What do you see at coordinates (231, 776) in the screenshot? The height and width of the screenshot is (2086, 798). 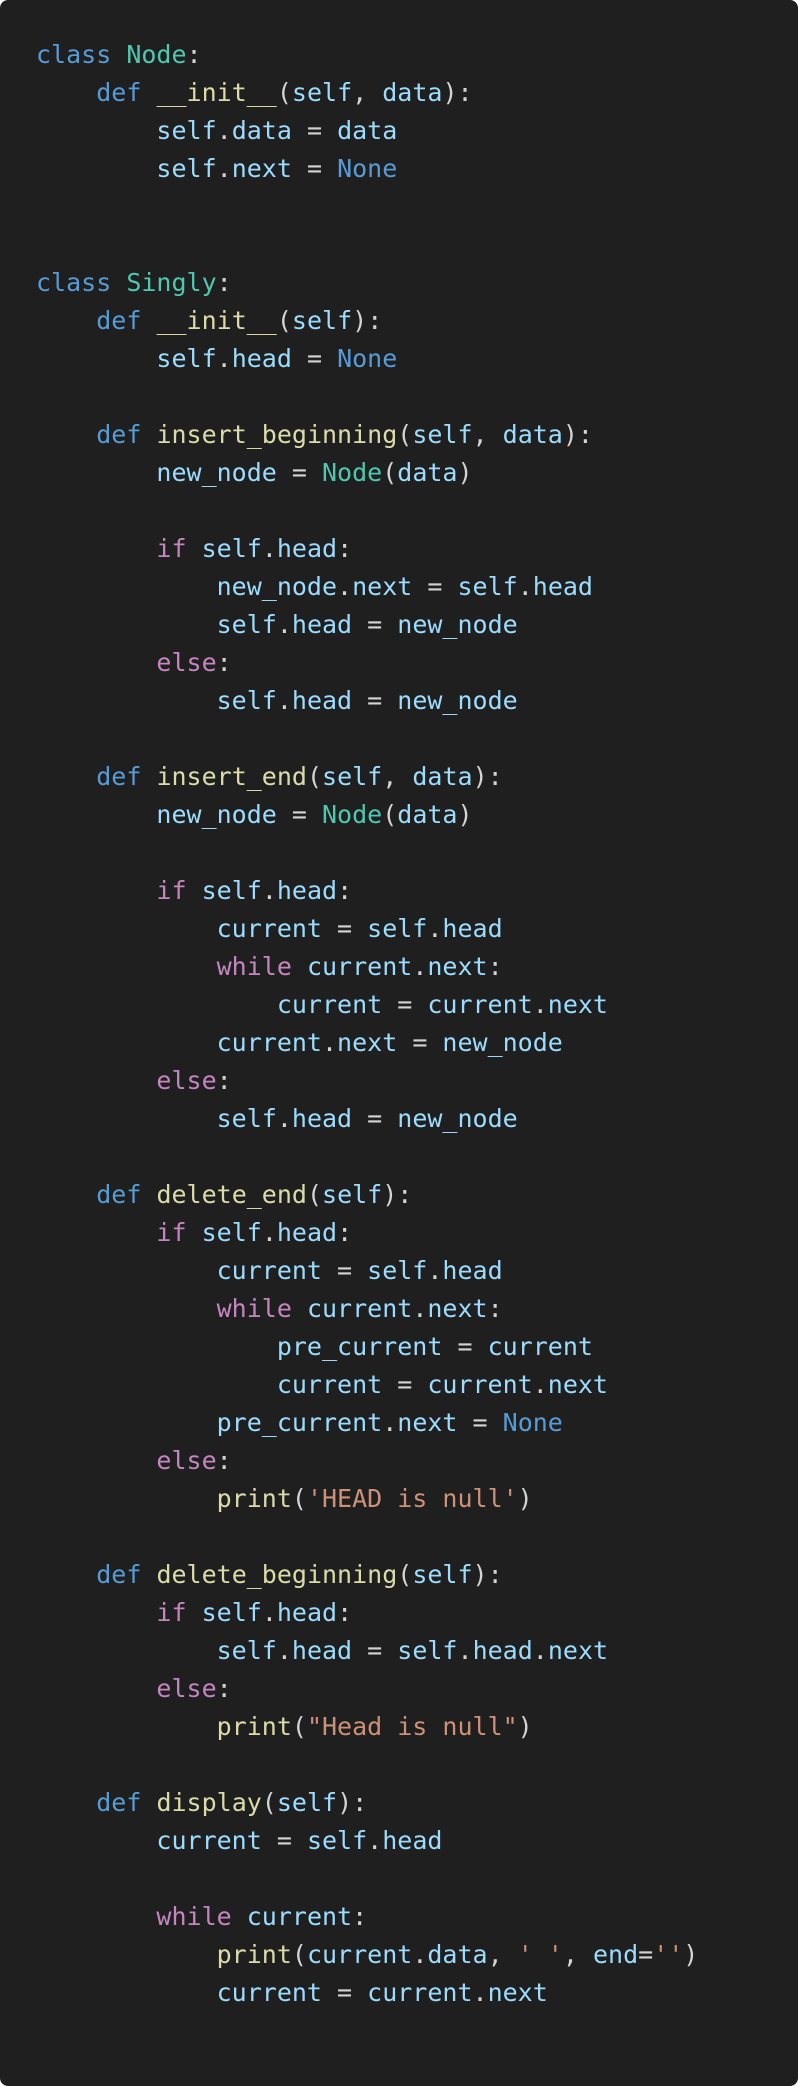 I see `code-token: insert_end` at bounding box center [231, 776].